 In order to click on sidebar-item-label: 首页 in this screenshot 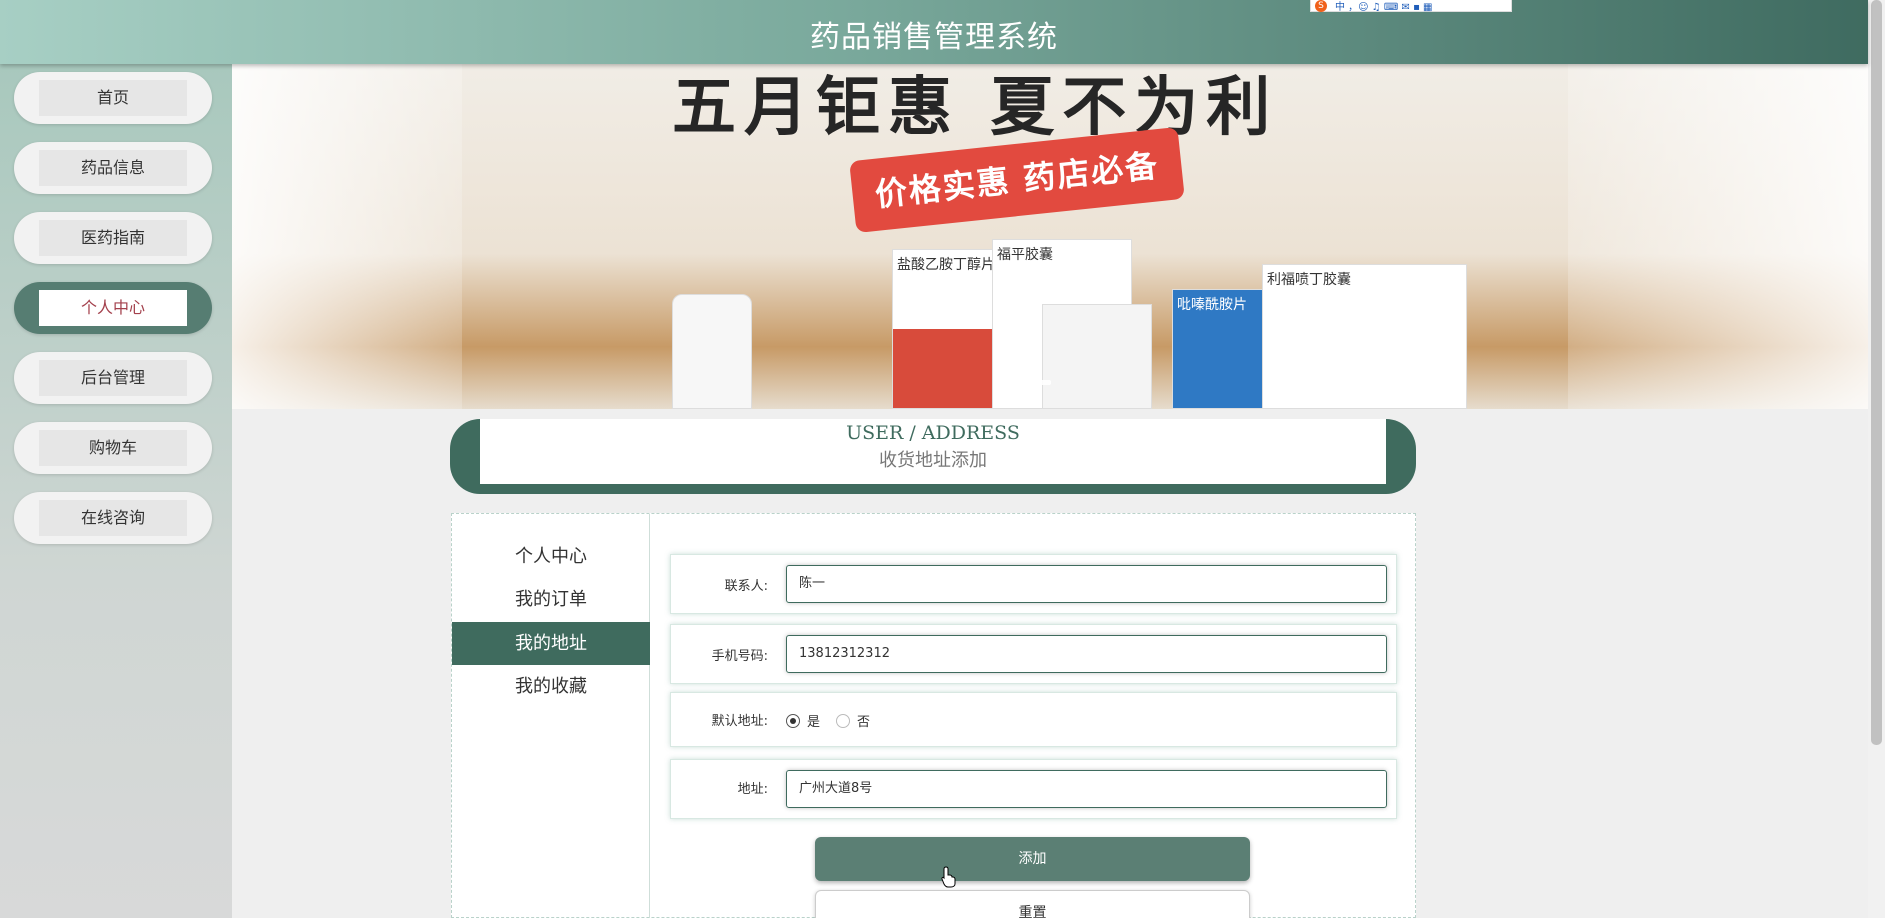, I will do `click(113, 98)`.